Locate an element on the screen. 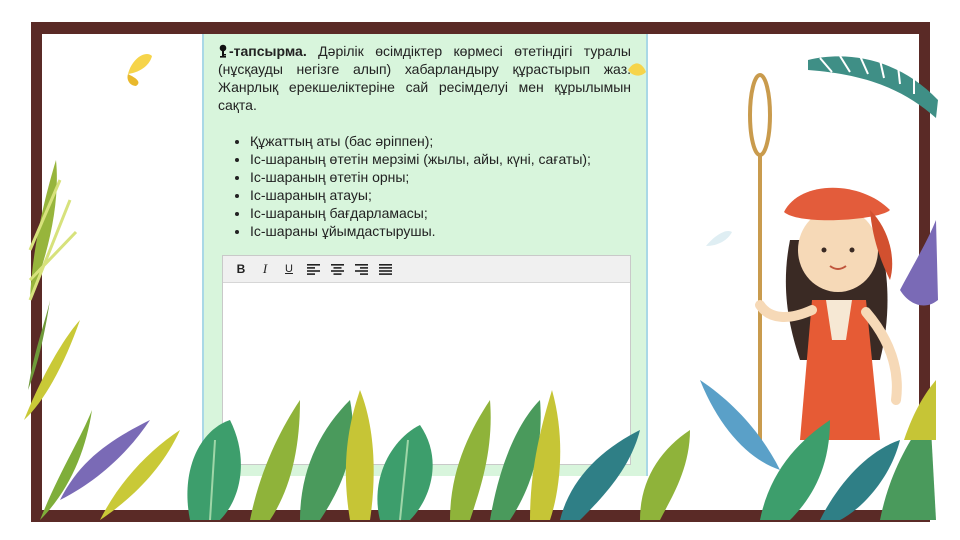 The width and height of the screenshot is (960, 540). list-item: Іс-шараны ұйымдастырушы. is located at coordinates (450, 231).